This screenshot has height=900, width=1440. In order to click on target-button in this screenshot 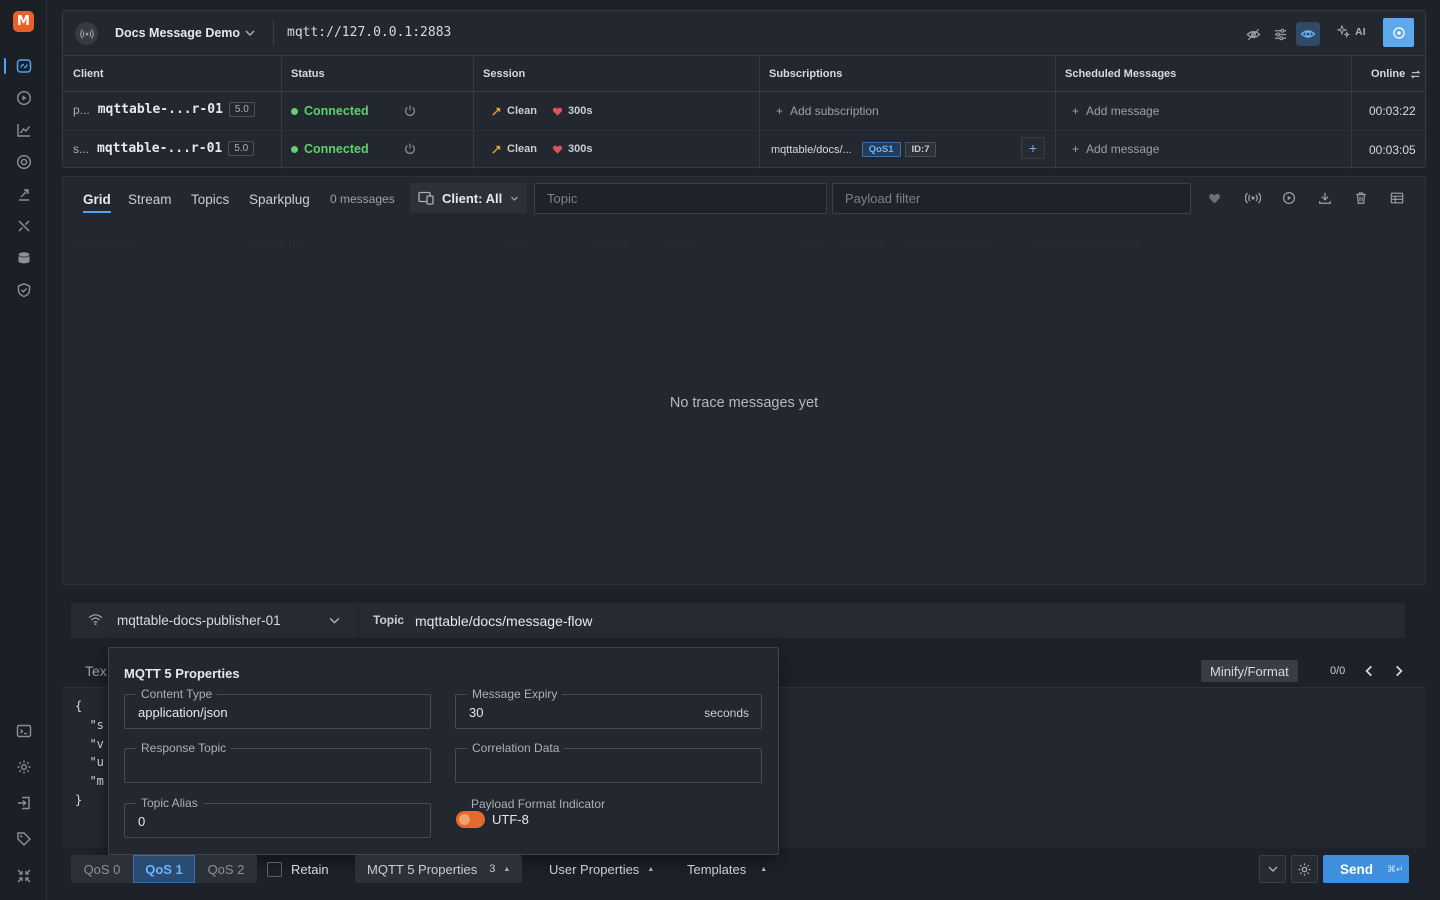, I will do `click(1398, 32)`.